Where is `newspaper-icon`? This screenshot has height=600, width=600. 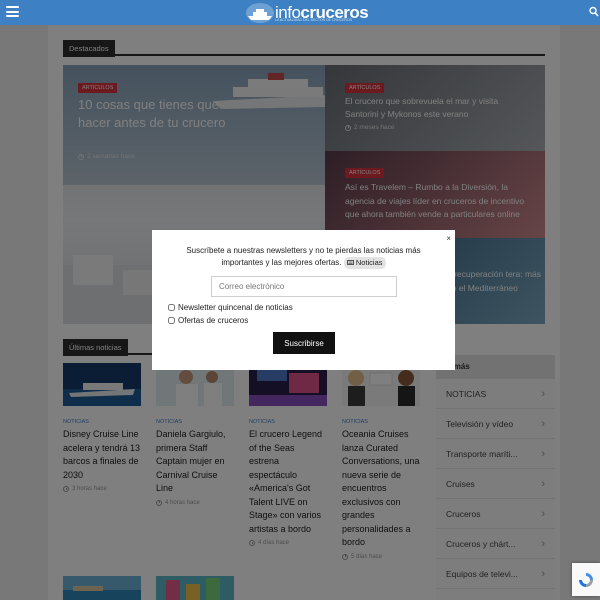 newspaper-icon is located at coordinates (350, 262).